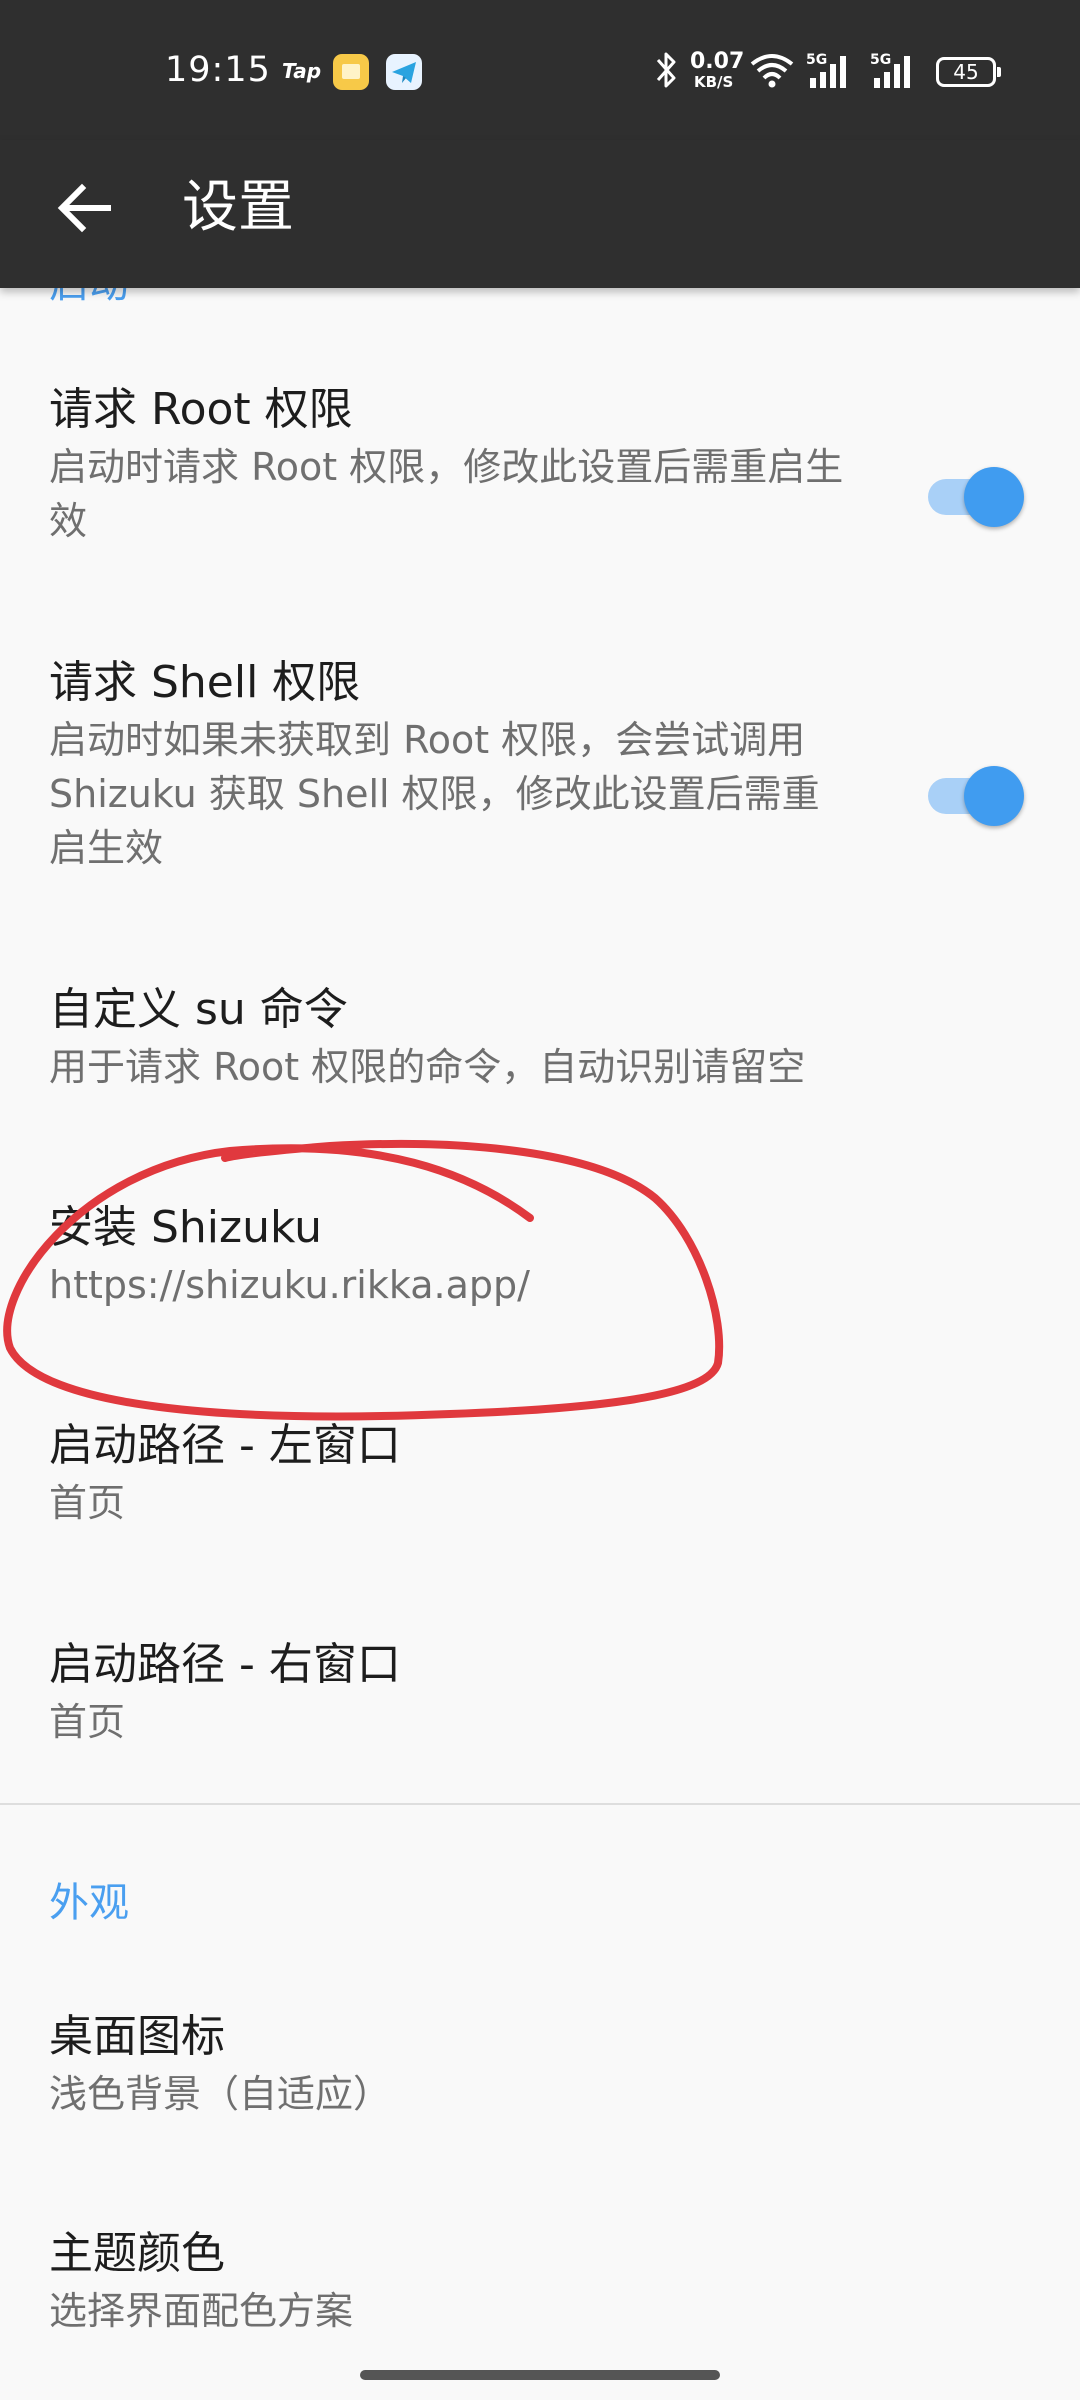 The width and height of the screenshot is (1080, 2400). What do you see at coordinates (89, 299) in the screenshot?
I see `section-header-startup: 启动` at bounding box center [89, 299].